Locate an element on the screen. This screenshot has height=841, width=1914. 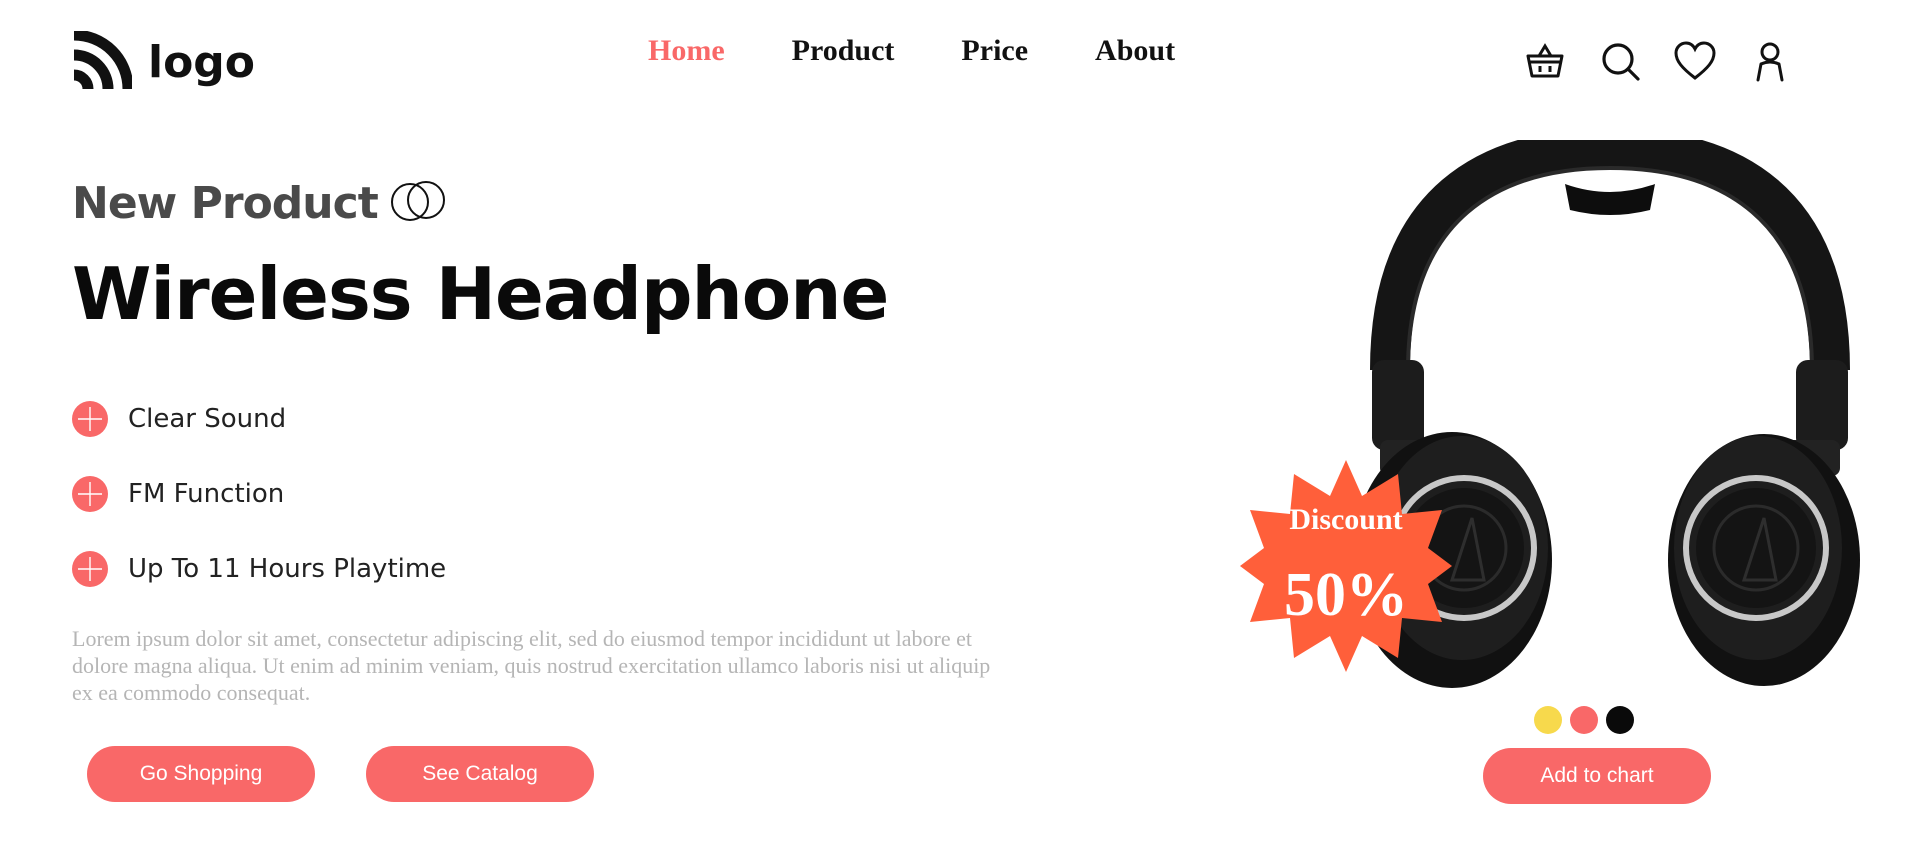
see-catalog-button: See Catalog is located at coordinates (480, 774).